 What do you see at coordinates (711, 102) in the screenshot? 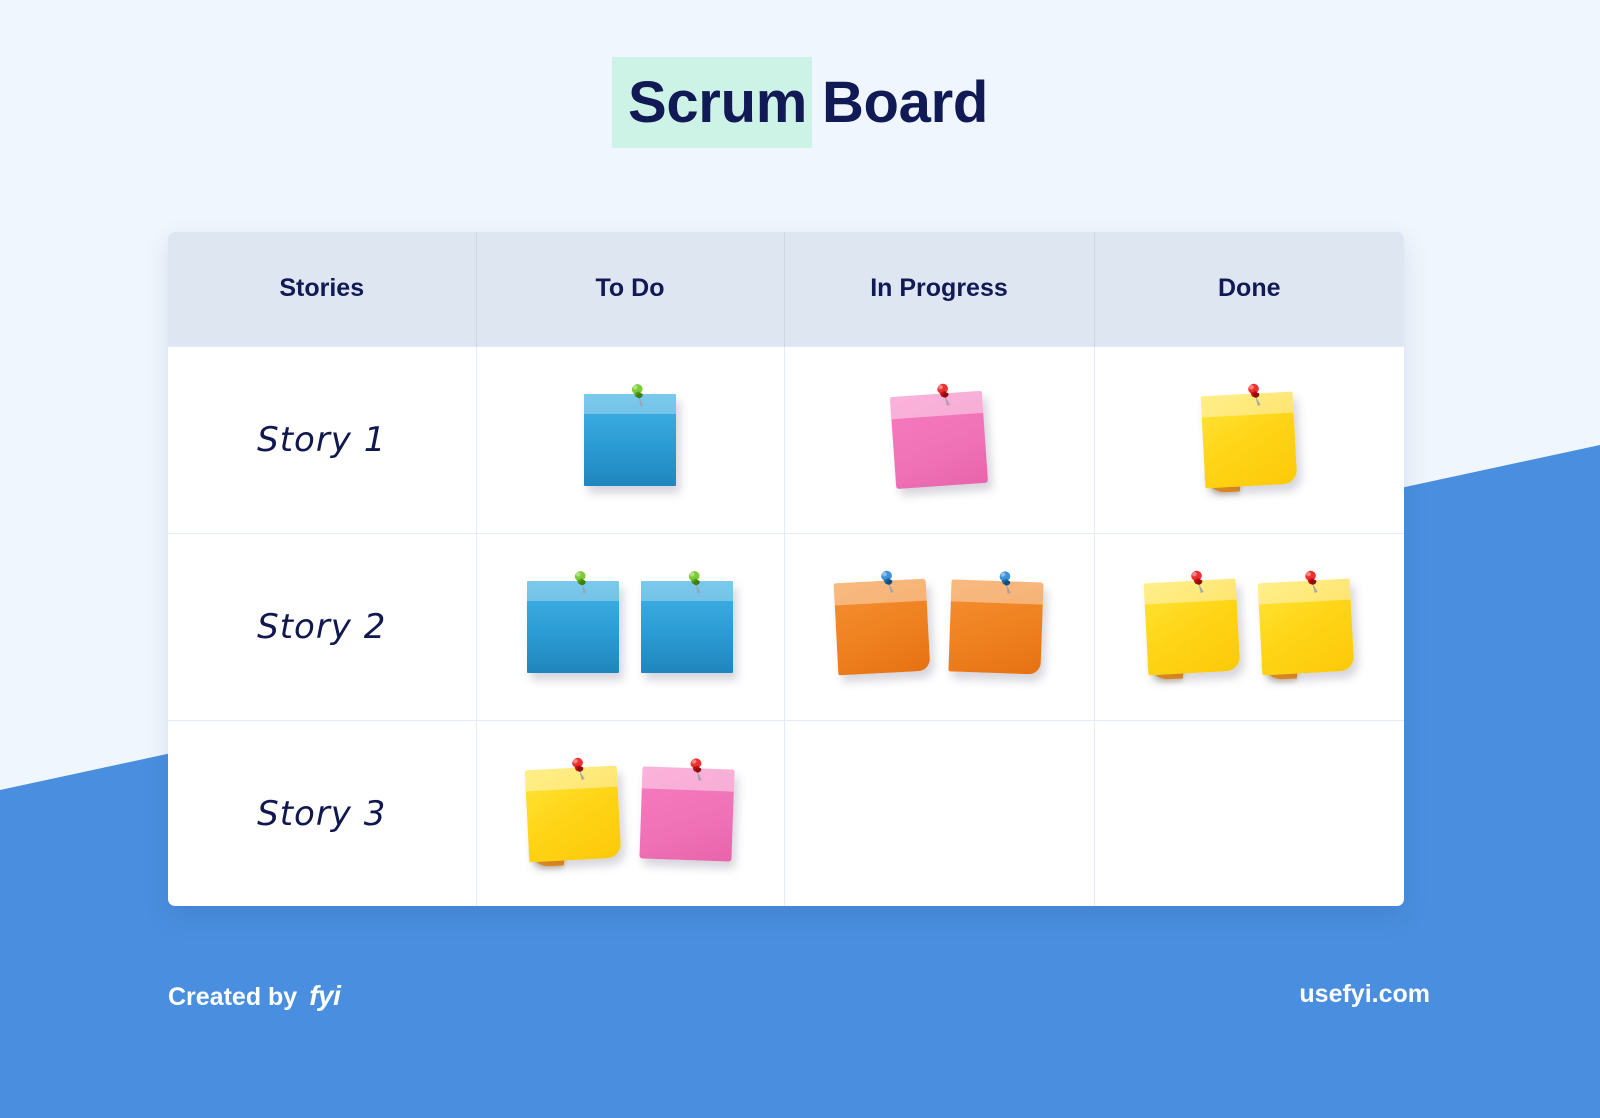
I see `page-title-highlight: Scrum` at bounding box center [711, 102].